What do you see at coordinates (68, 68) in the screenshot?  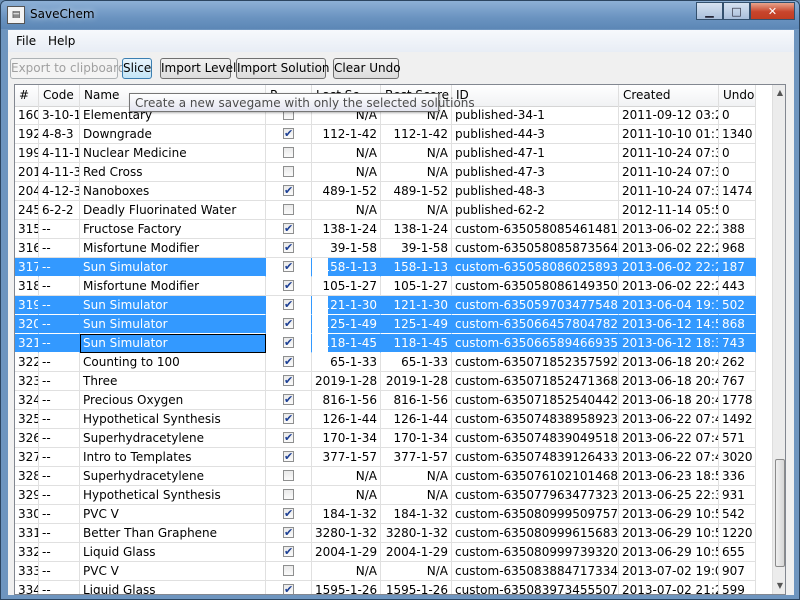 I see `export-to-clipboard-button: Export to clipboard` at bounding box center [68, 68].